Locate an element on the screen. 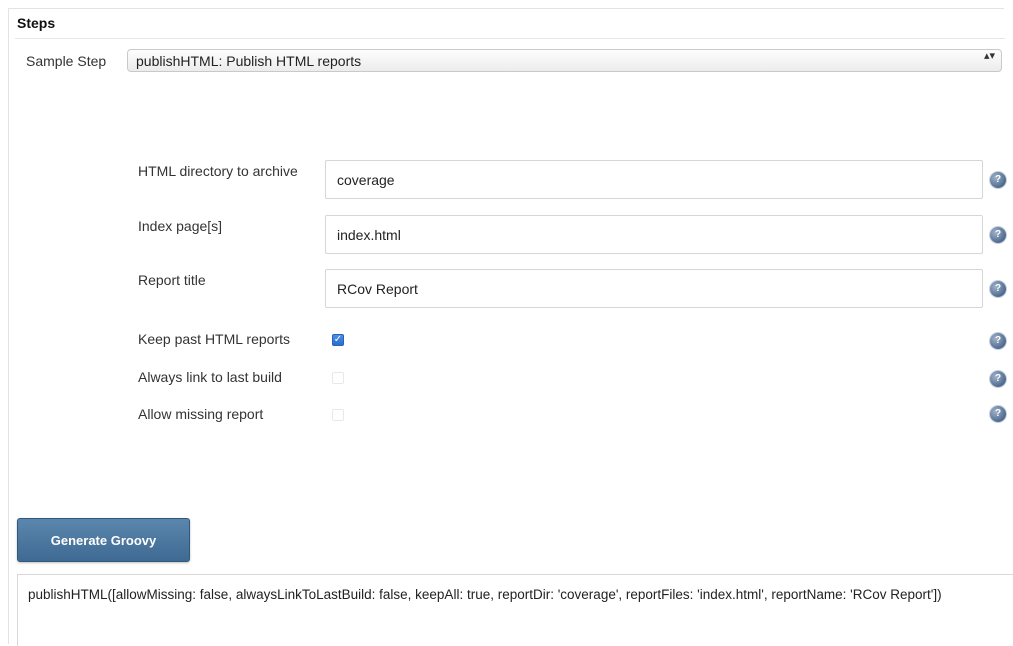  section-title: Steps is located at coordinates (36, 23).